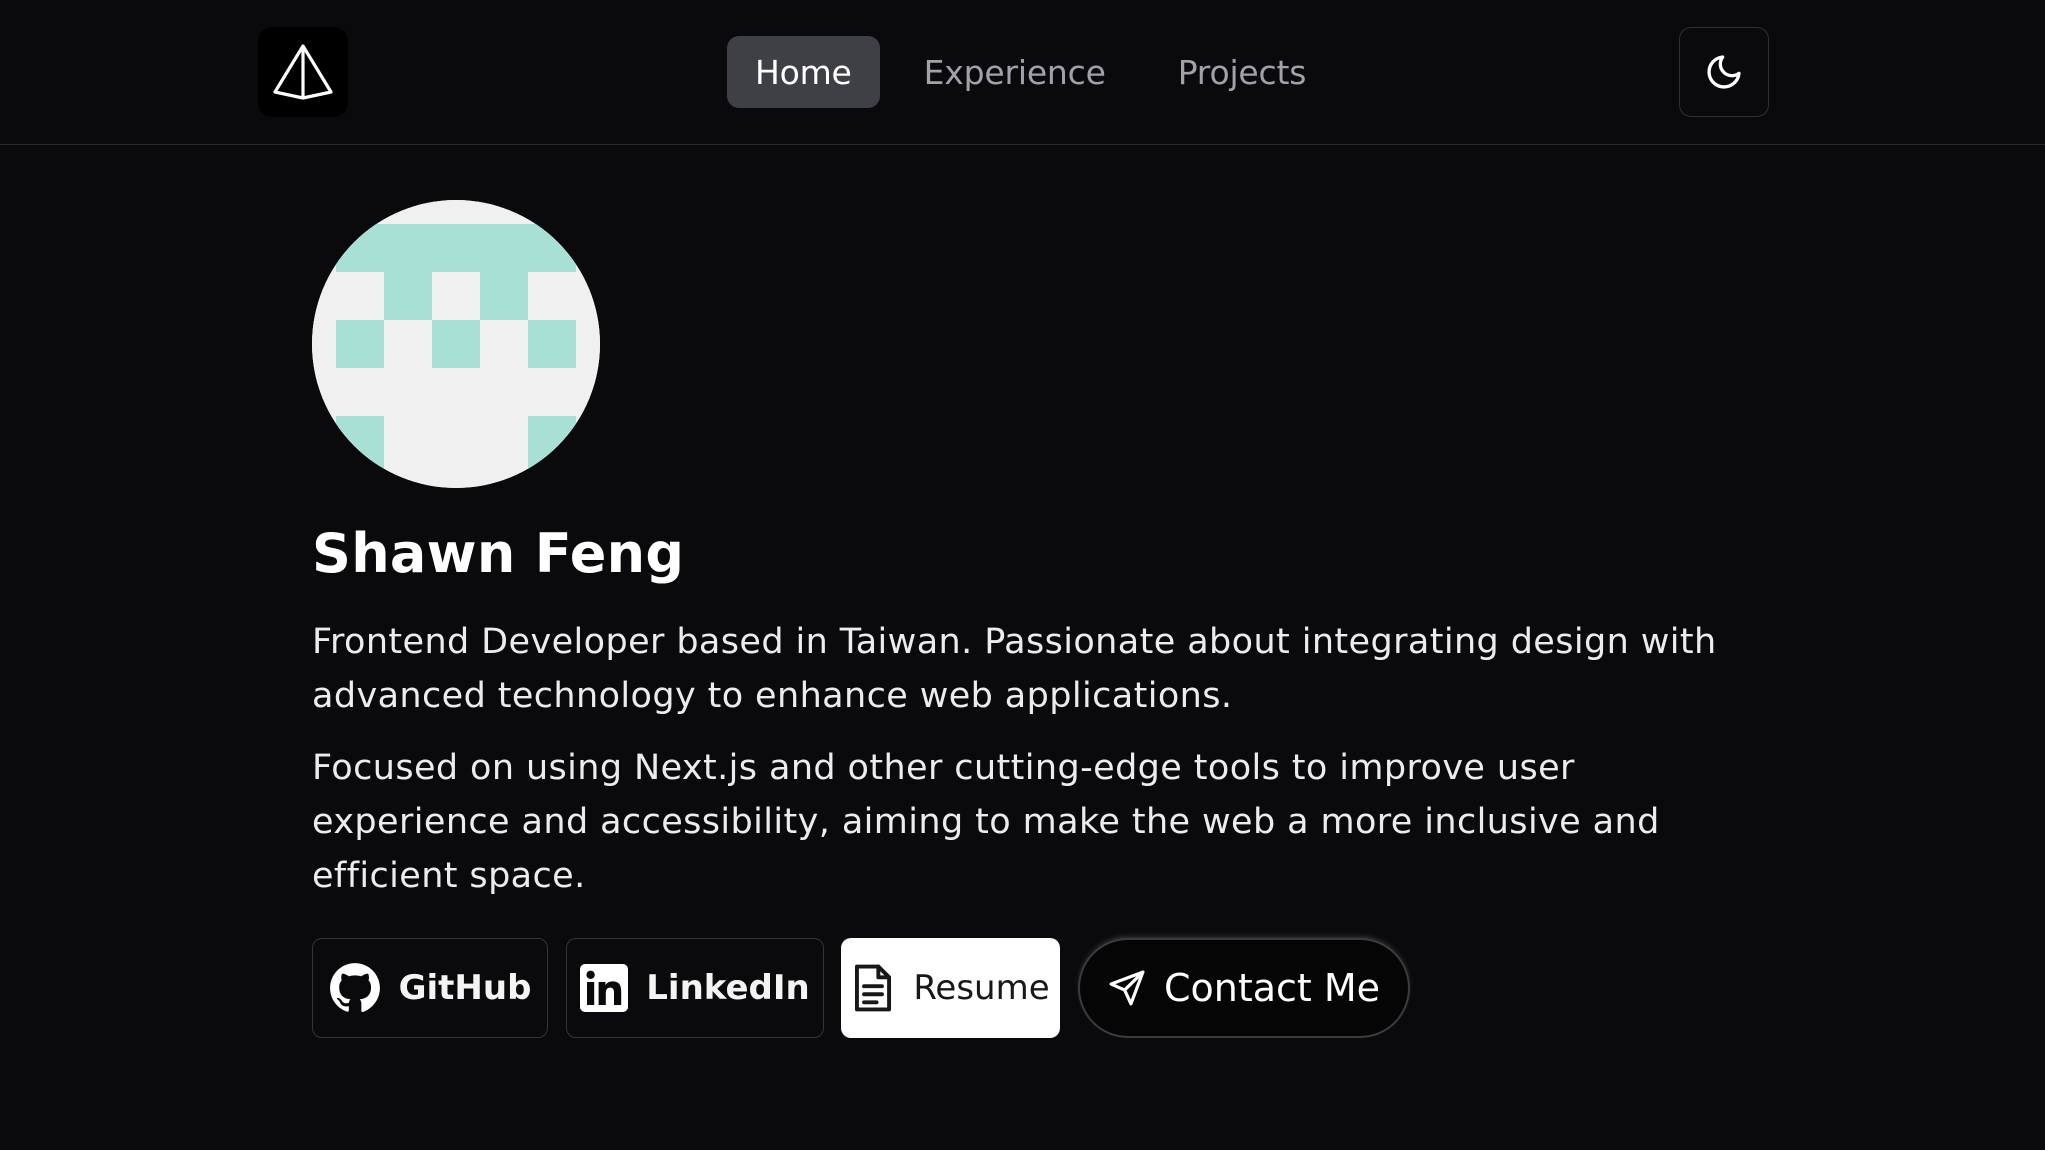  I want to click on main-nav: Home Experience Projects, so click(1030, 72).